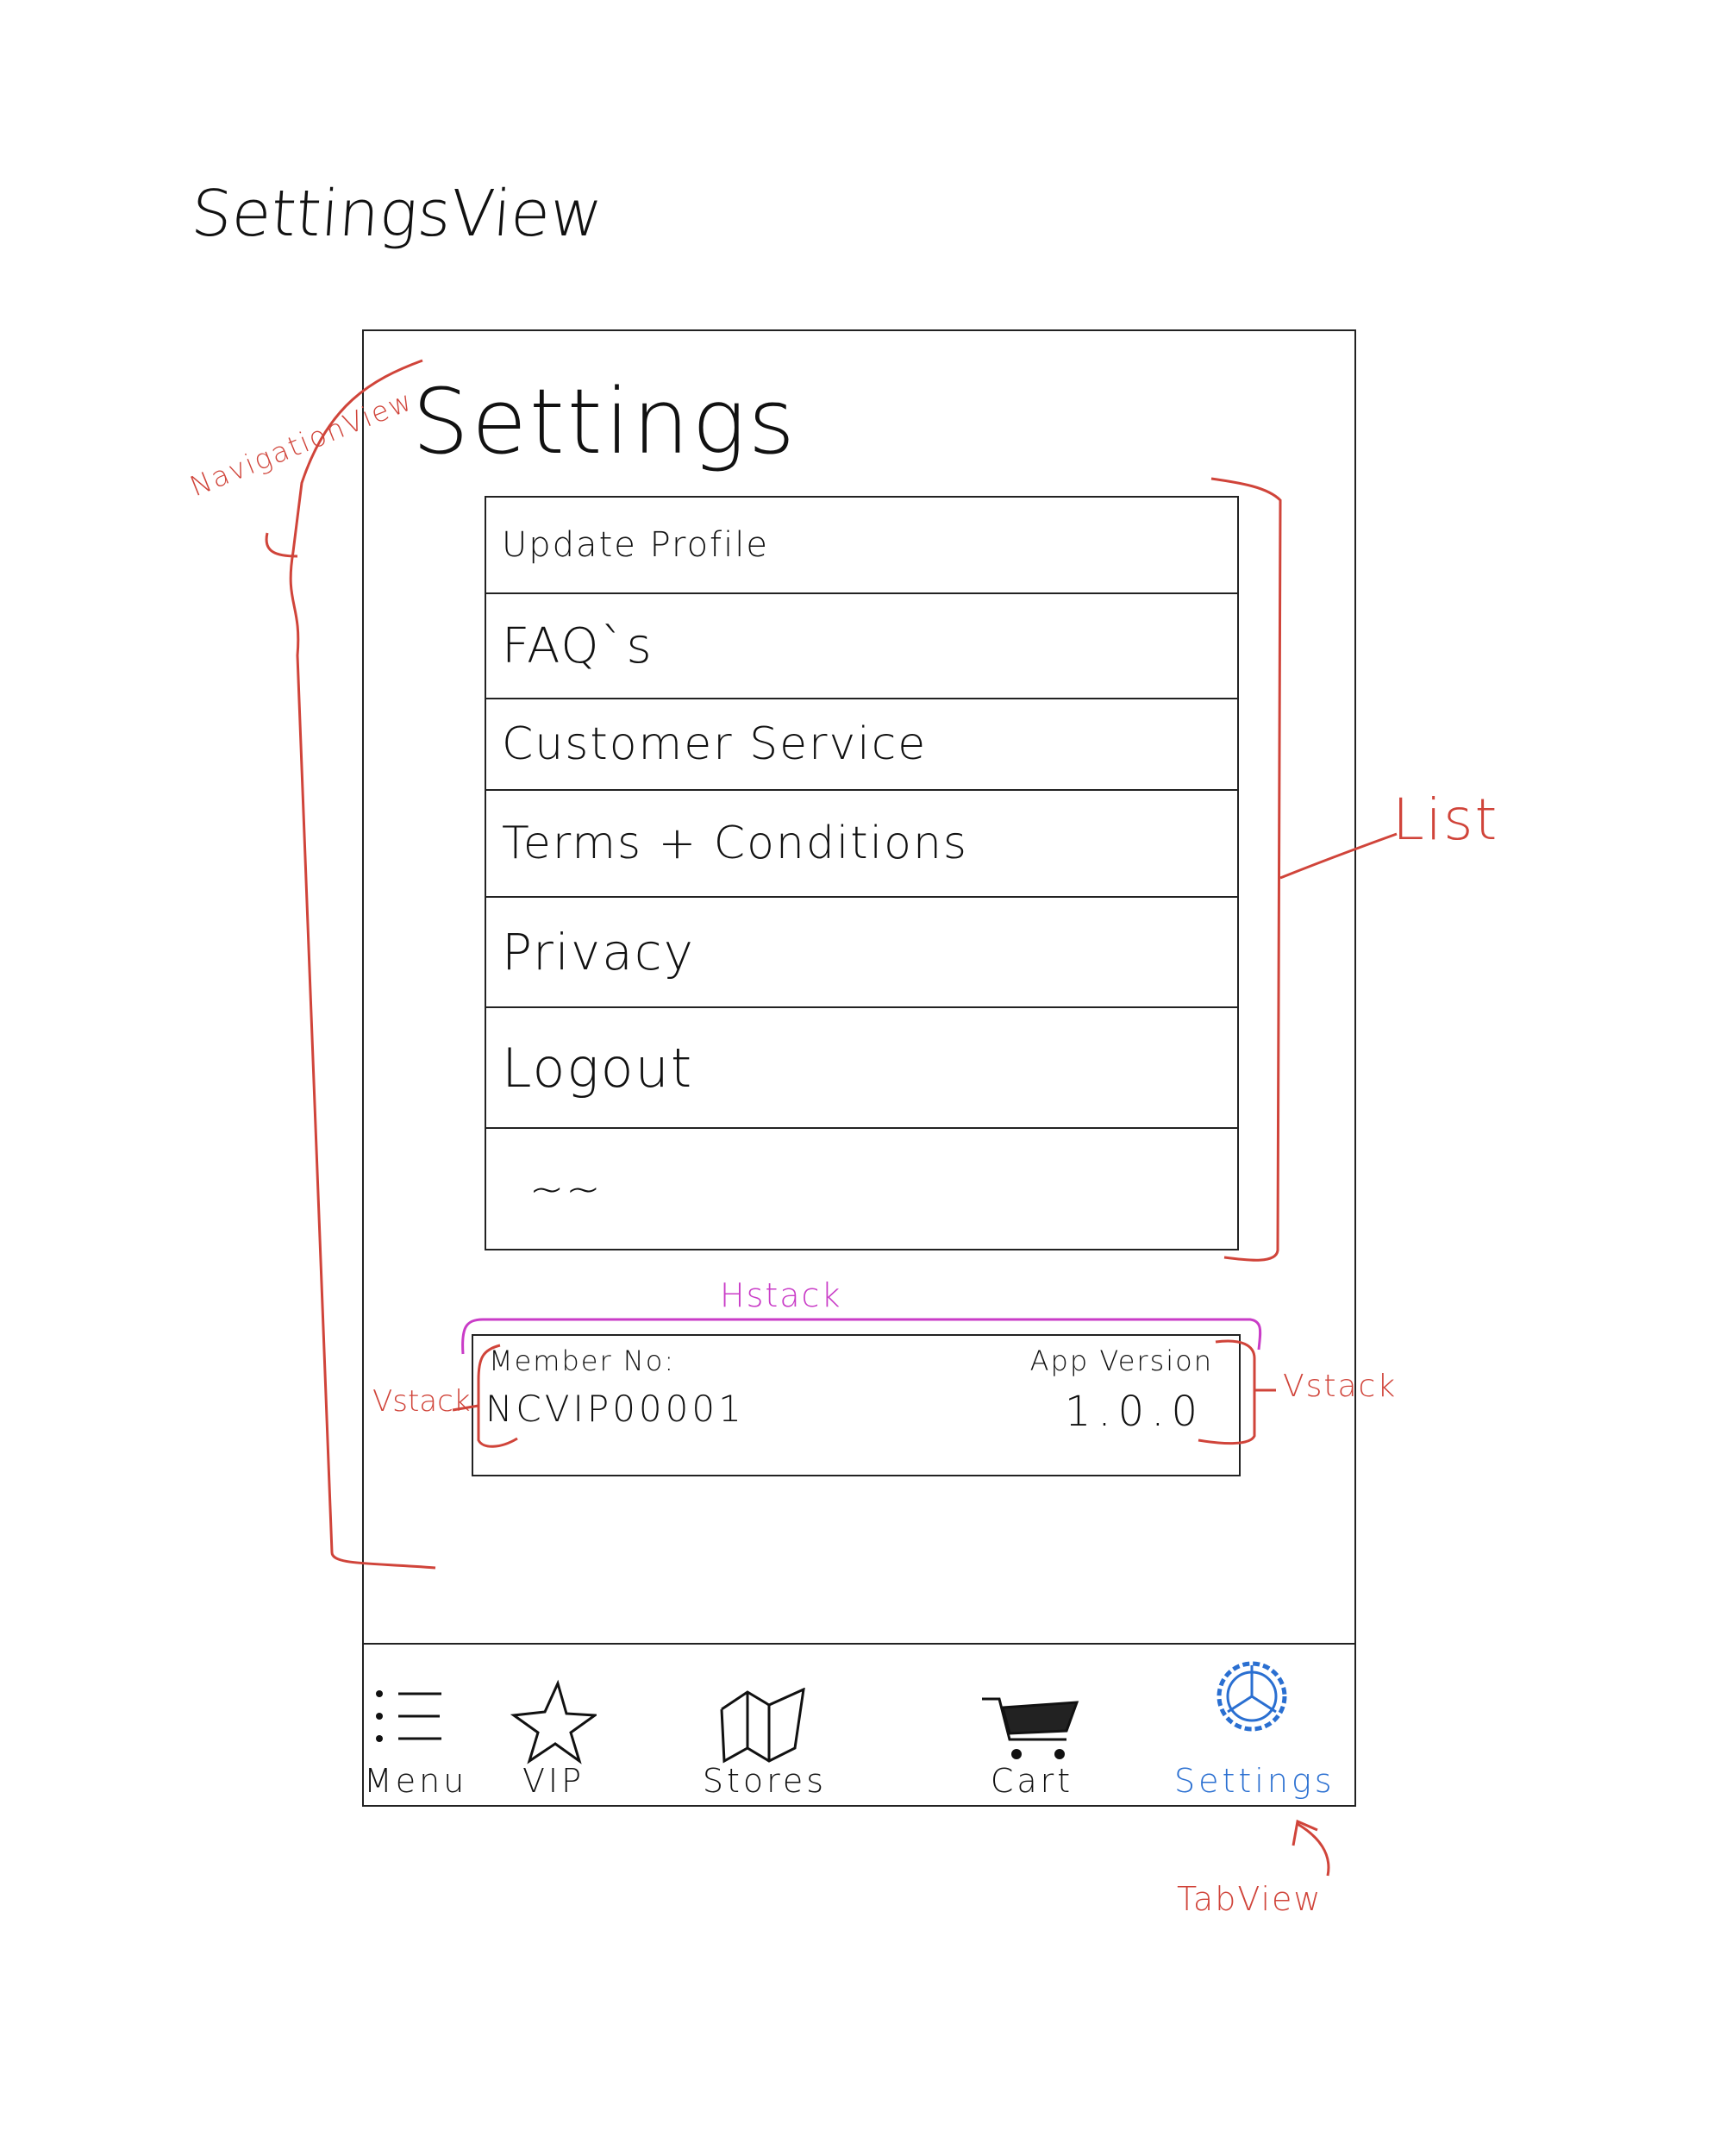 This screenshot has width=1720, height=2156. Describe the element at coordinates (1445, 820) in the screenshot. I see `annotation-list: List` at that location.